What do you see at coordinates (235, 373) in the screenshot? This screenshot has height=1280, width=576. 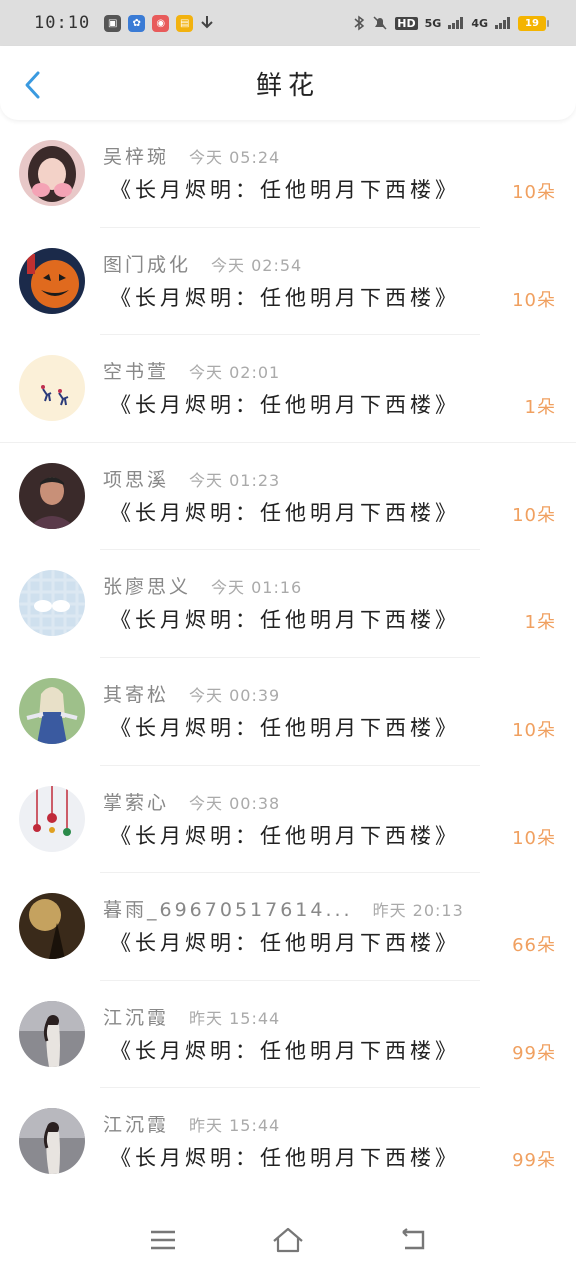 I see `timestamp: 今天 02:01` at bounding box center [235, 373].